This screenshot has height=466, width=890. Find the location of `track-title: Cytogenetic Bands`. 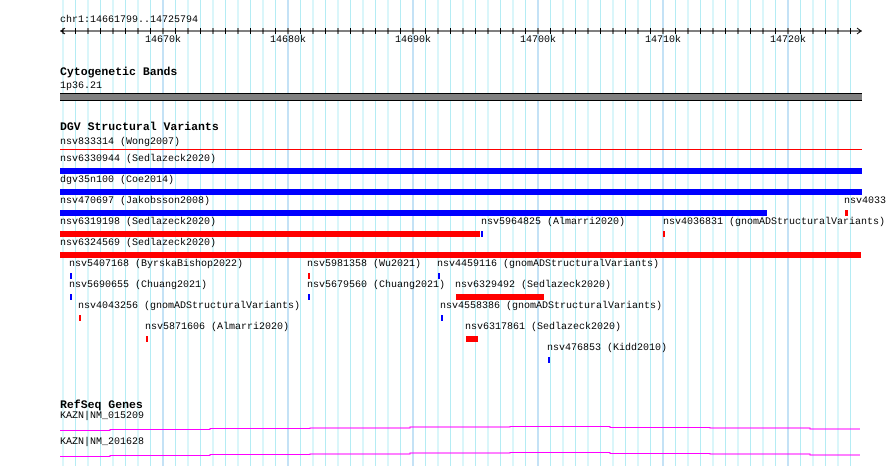

track-title: Cytogenetic Bands is located at coordinates (119, 73).